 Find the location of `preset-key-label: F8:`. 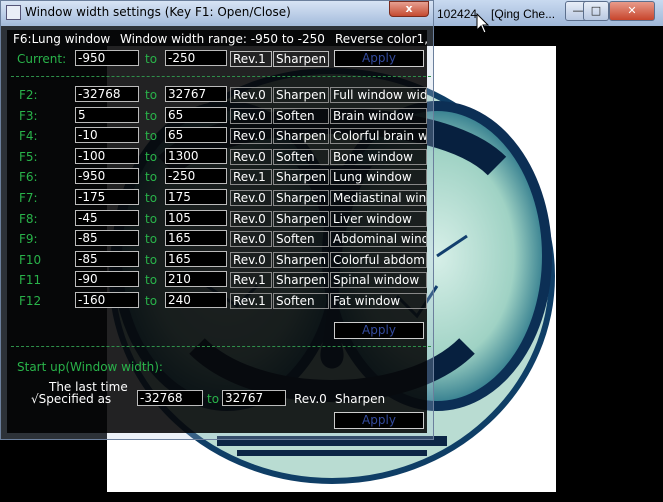

preset-key-label: F8: is located at coordinates (28, 219).